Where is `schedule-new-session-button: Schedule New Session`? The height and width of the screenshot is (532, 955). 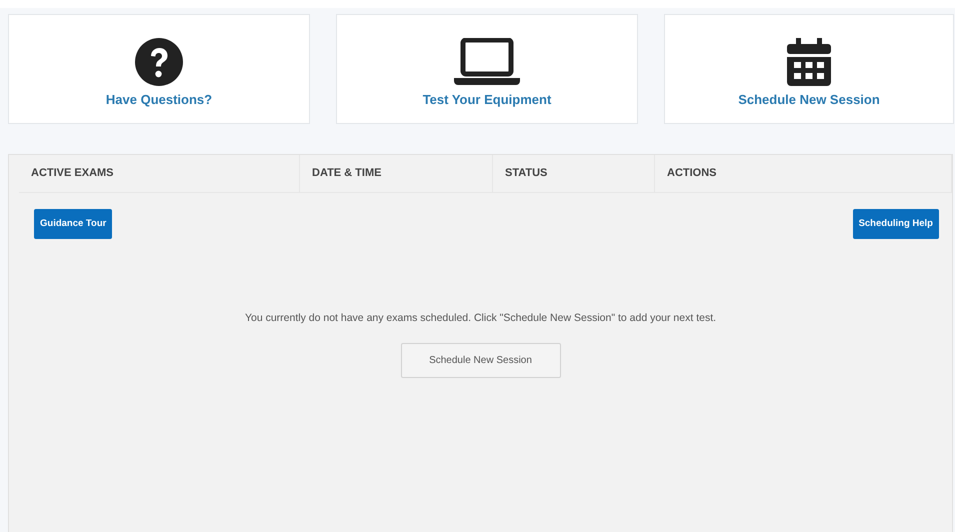
schedule-new-session-button: Schedule New Session is located at coordinates (480, 360).